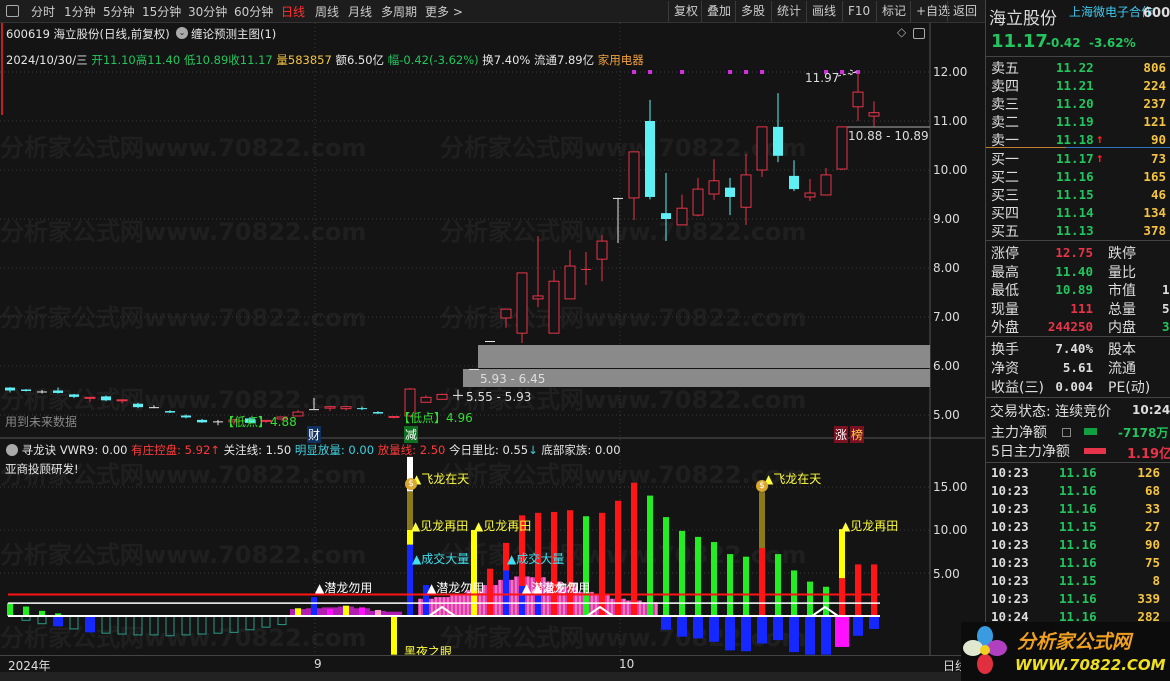 The height and width of the screenshot is (681, 1170). I want to click on bid-volume: 378, so click(1154, 230).